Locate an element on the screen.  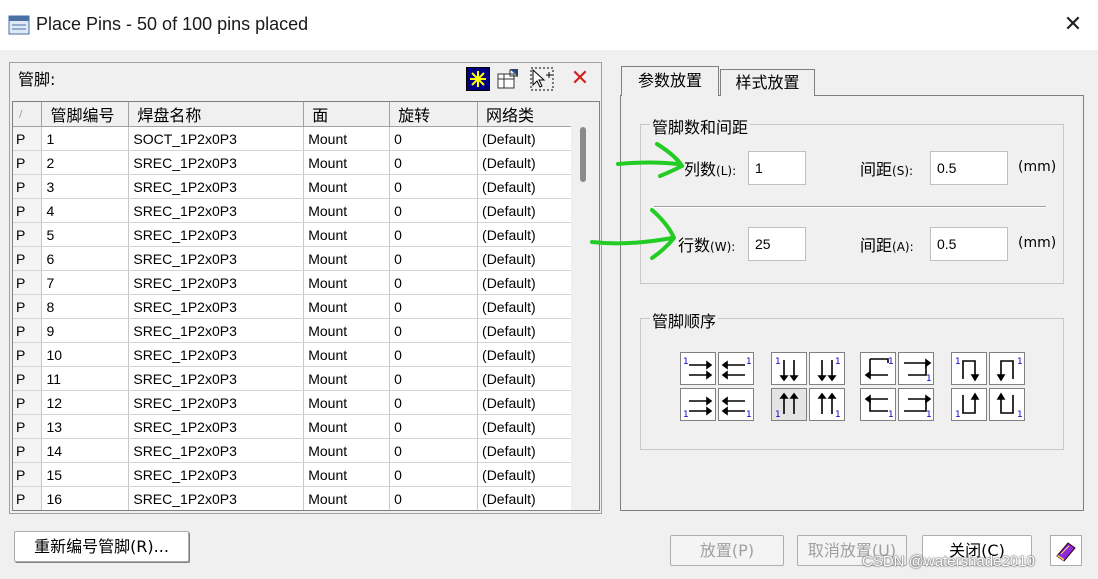
order-snake-left-icon: 1 is located at coordinates (878, 368).